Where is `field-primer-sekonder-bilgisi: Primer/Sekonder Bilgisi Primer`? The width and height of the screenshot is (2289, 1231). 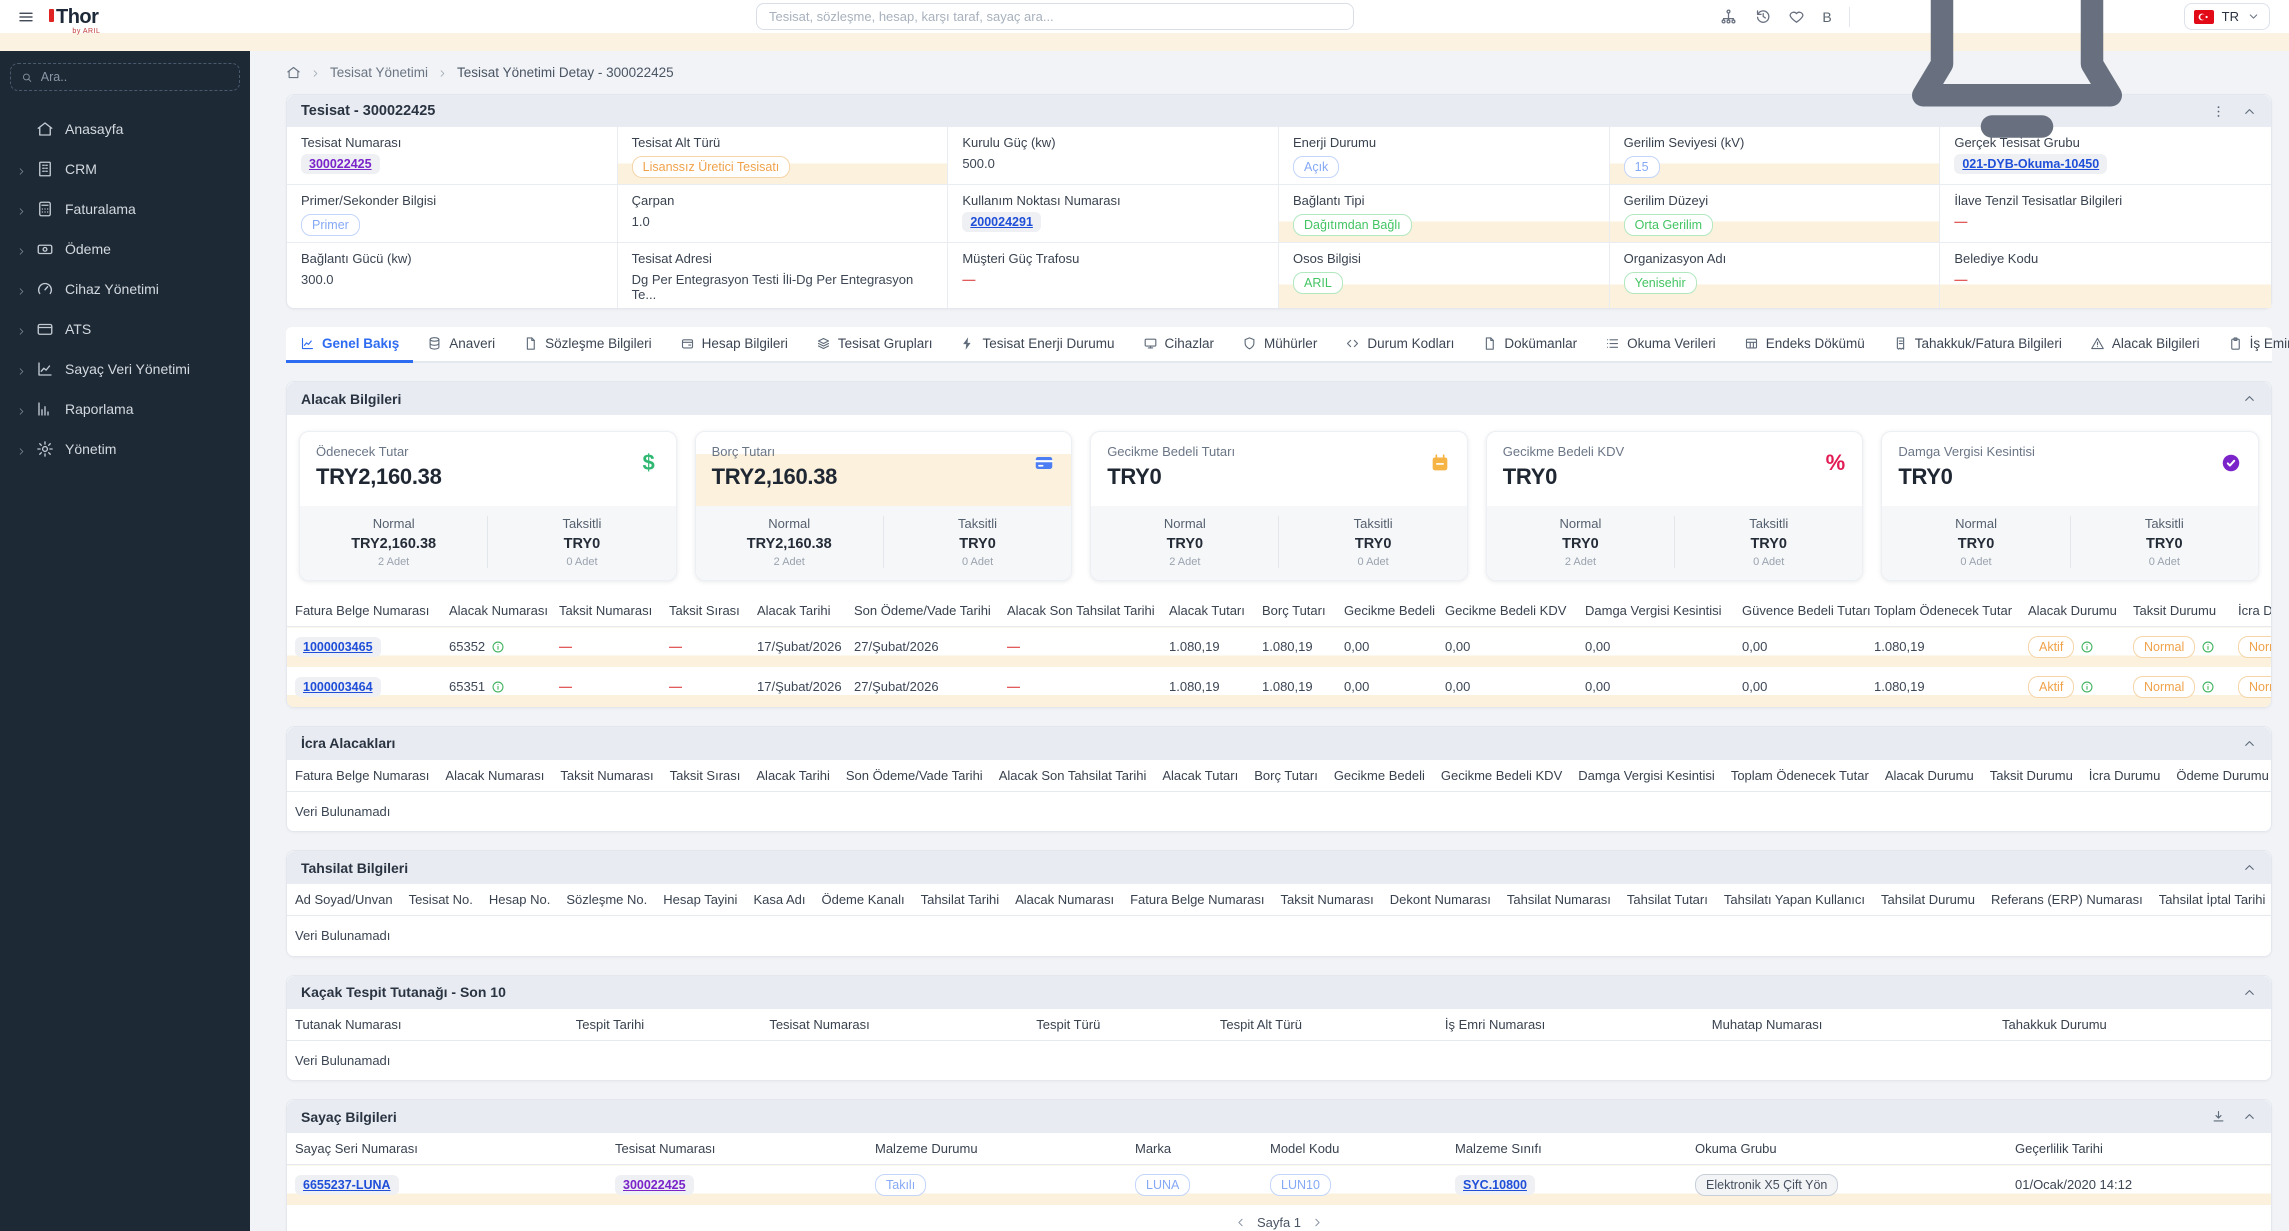
field-primer-sekonder-bilgisi: Primer/Sekonder Bilgisi Primer is located at coordinates (452, 214).